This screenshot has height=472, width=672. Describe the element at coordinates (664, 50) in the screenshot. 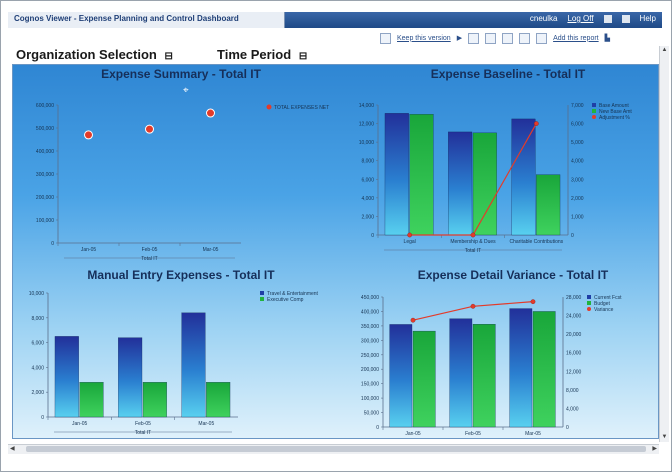

I see `scroll-up-icon: ▲` at that location.